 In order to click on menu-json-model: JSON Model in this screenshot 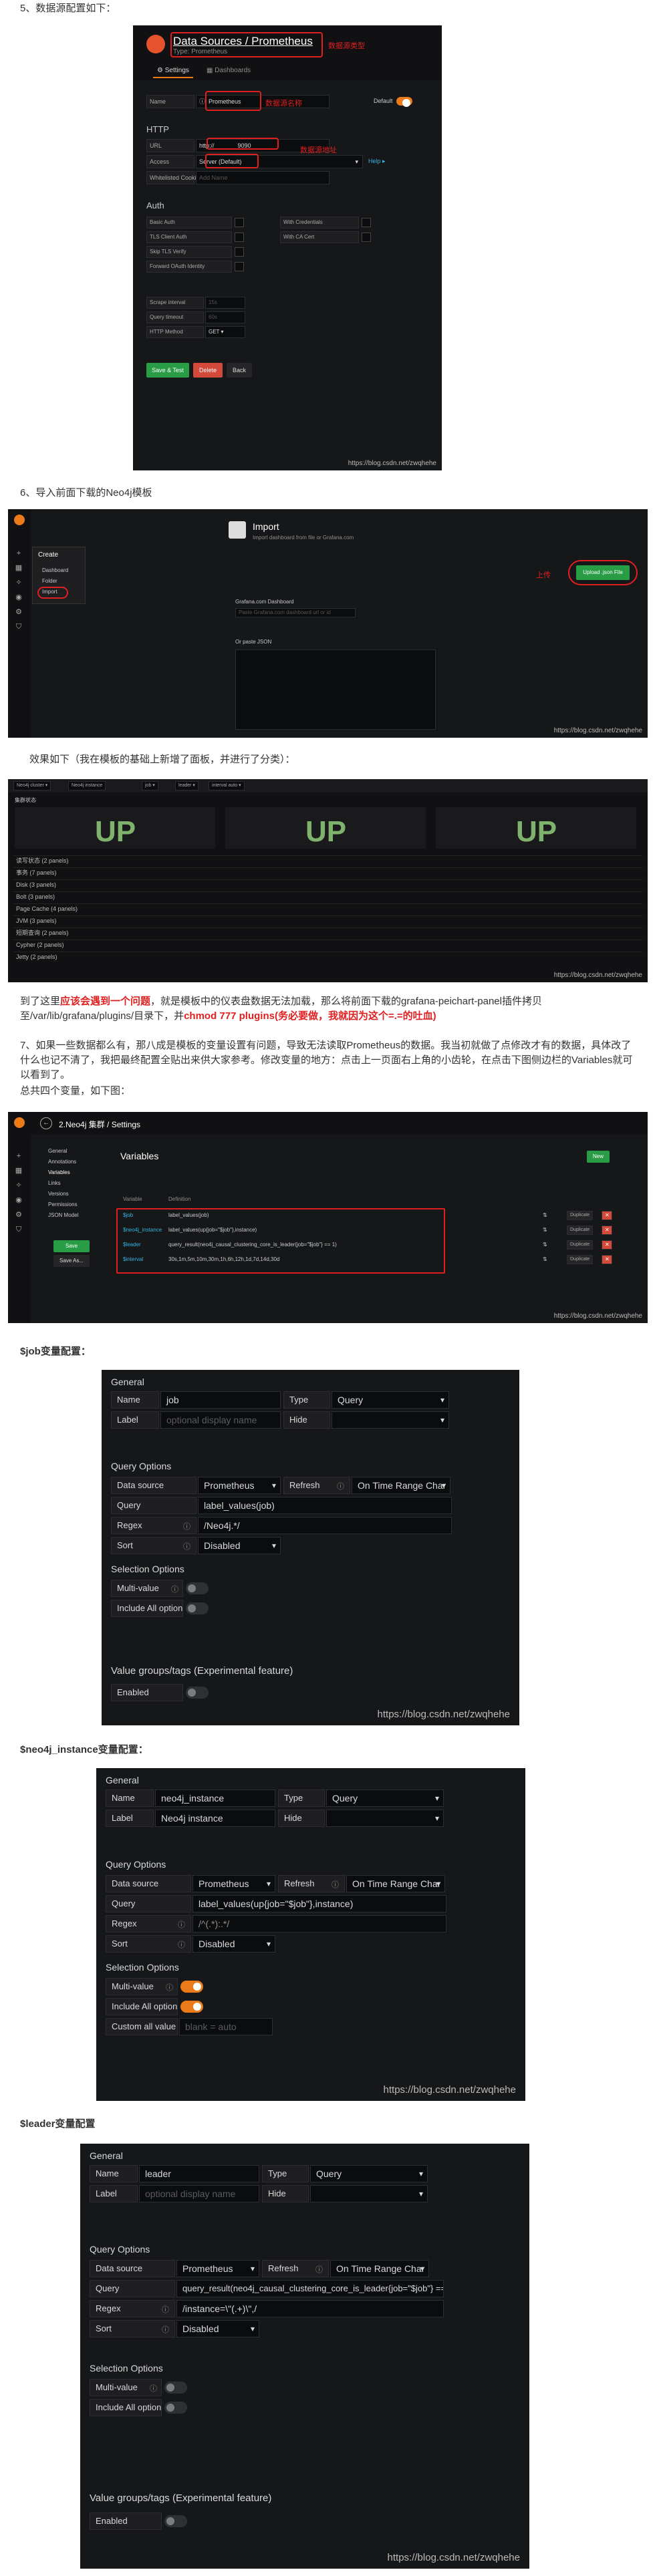, I will do `click(63, 1215)`.